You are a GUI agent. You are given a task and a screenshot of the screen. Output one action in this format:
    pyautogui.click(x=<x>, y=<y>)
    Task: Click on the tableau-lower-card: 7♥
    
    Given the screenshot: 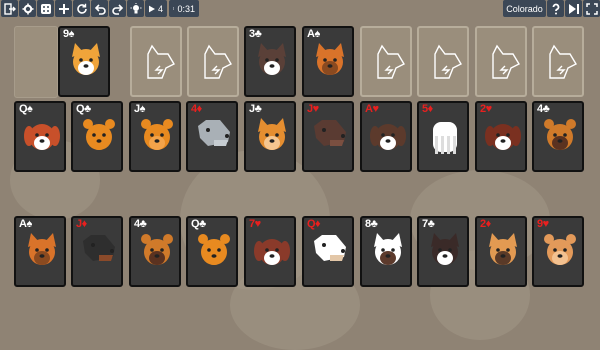 What is the action you would take?
    pyautogui.click(x=270, y=251)
    